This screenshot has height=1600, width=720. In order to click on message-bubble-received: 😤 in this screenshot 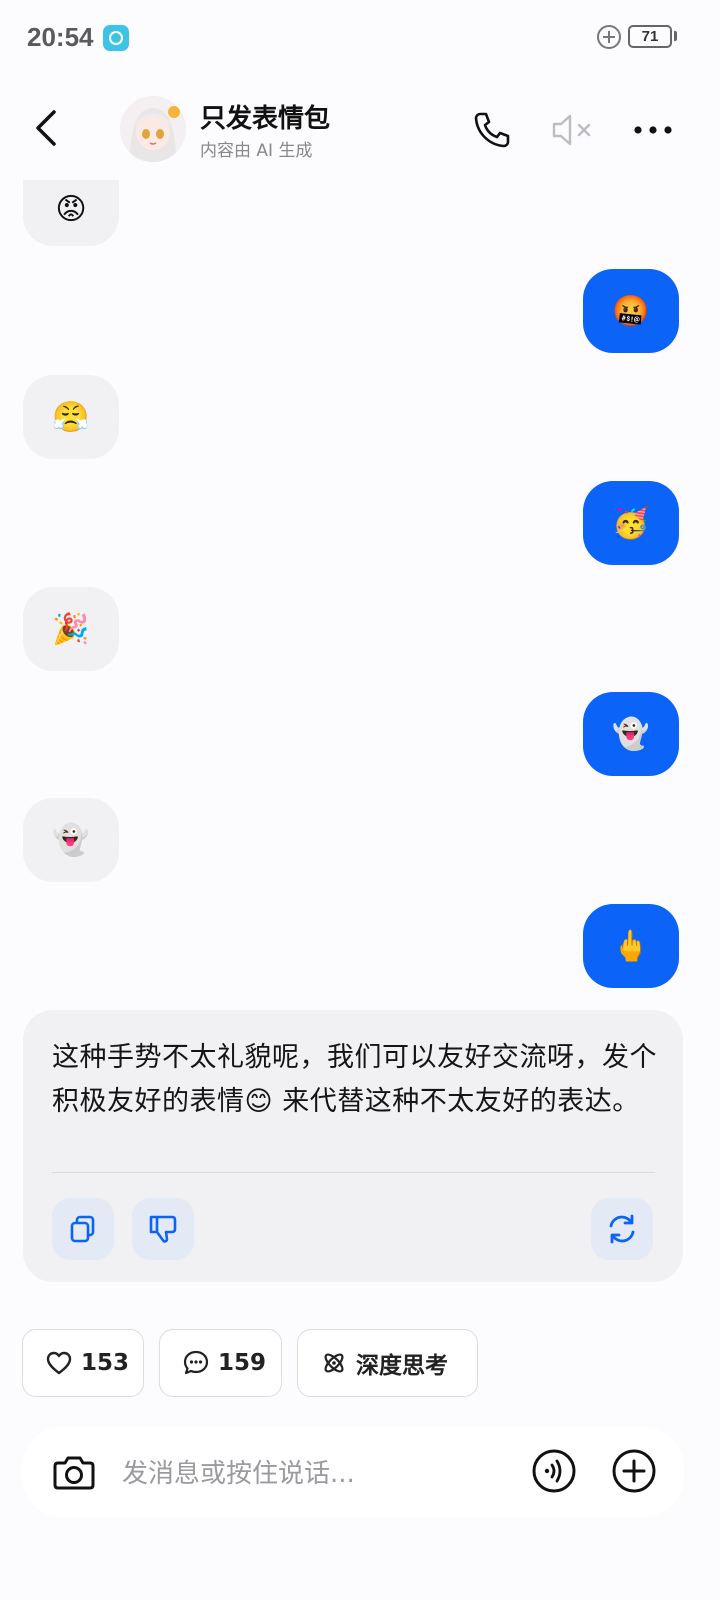, I will do `click(71, 417)`.